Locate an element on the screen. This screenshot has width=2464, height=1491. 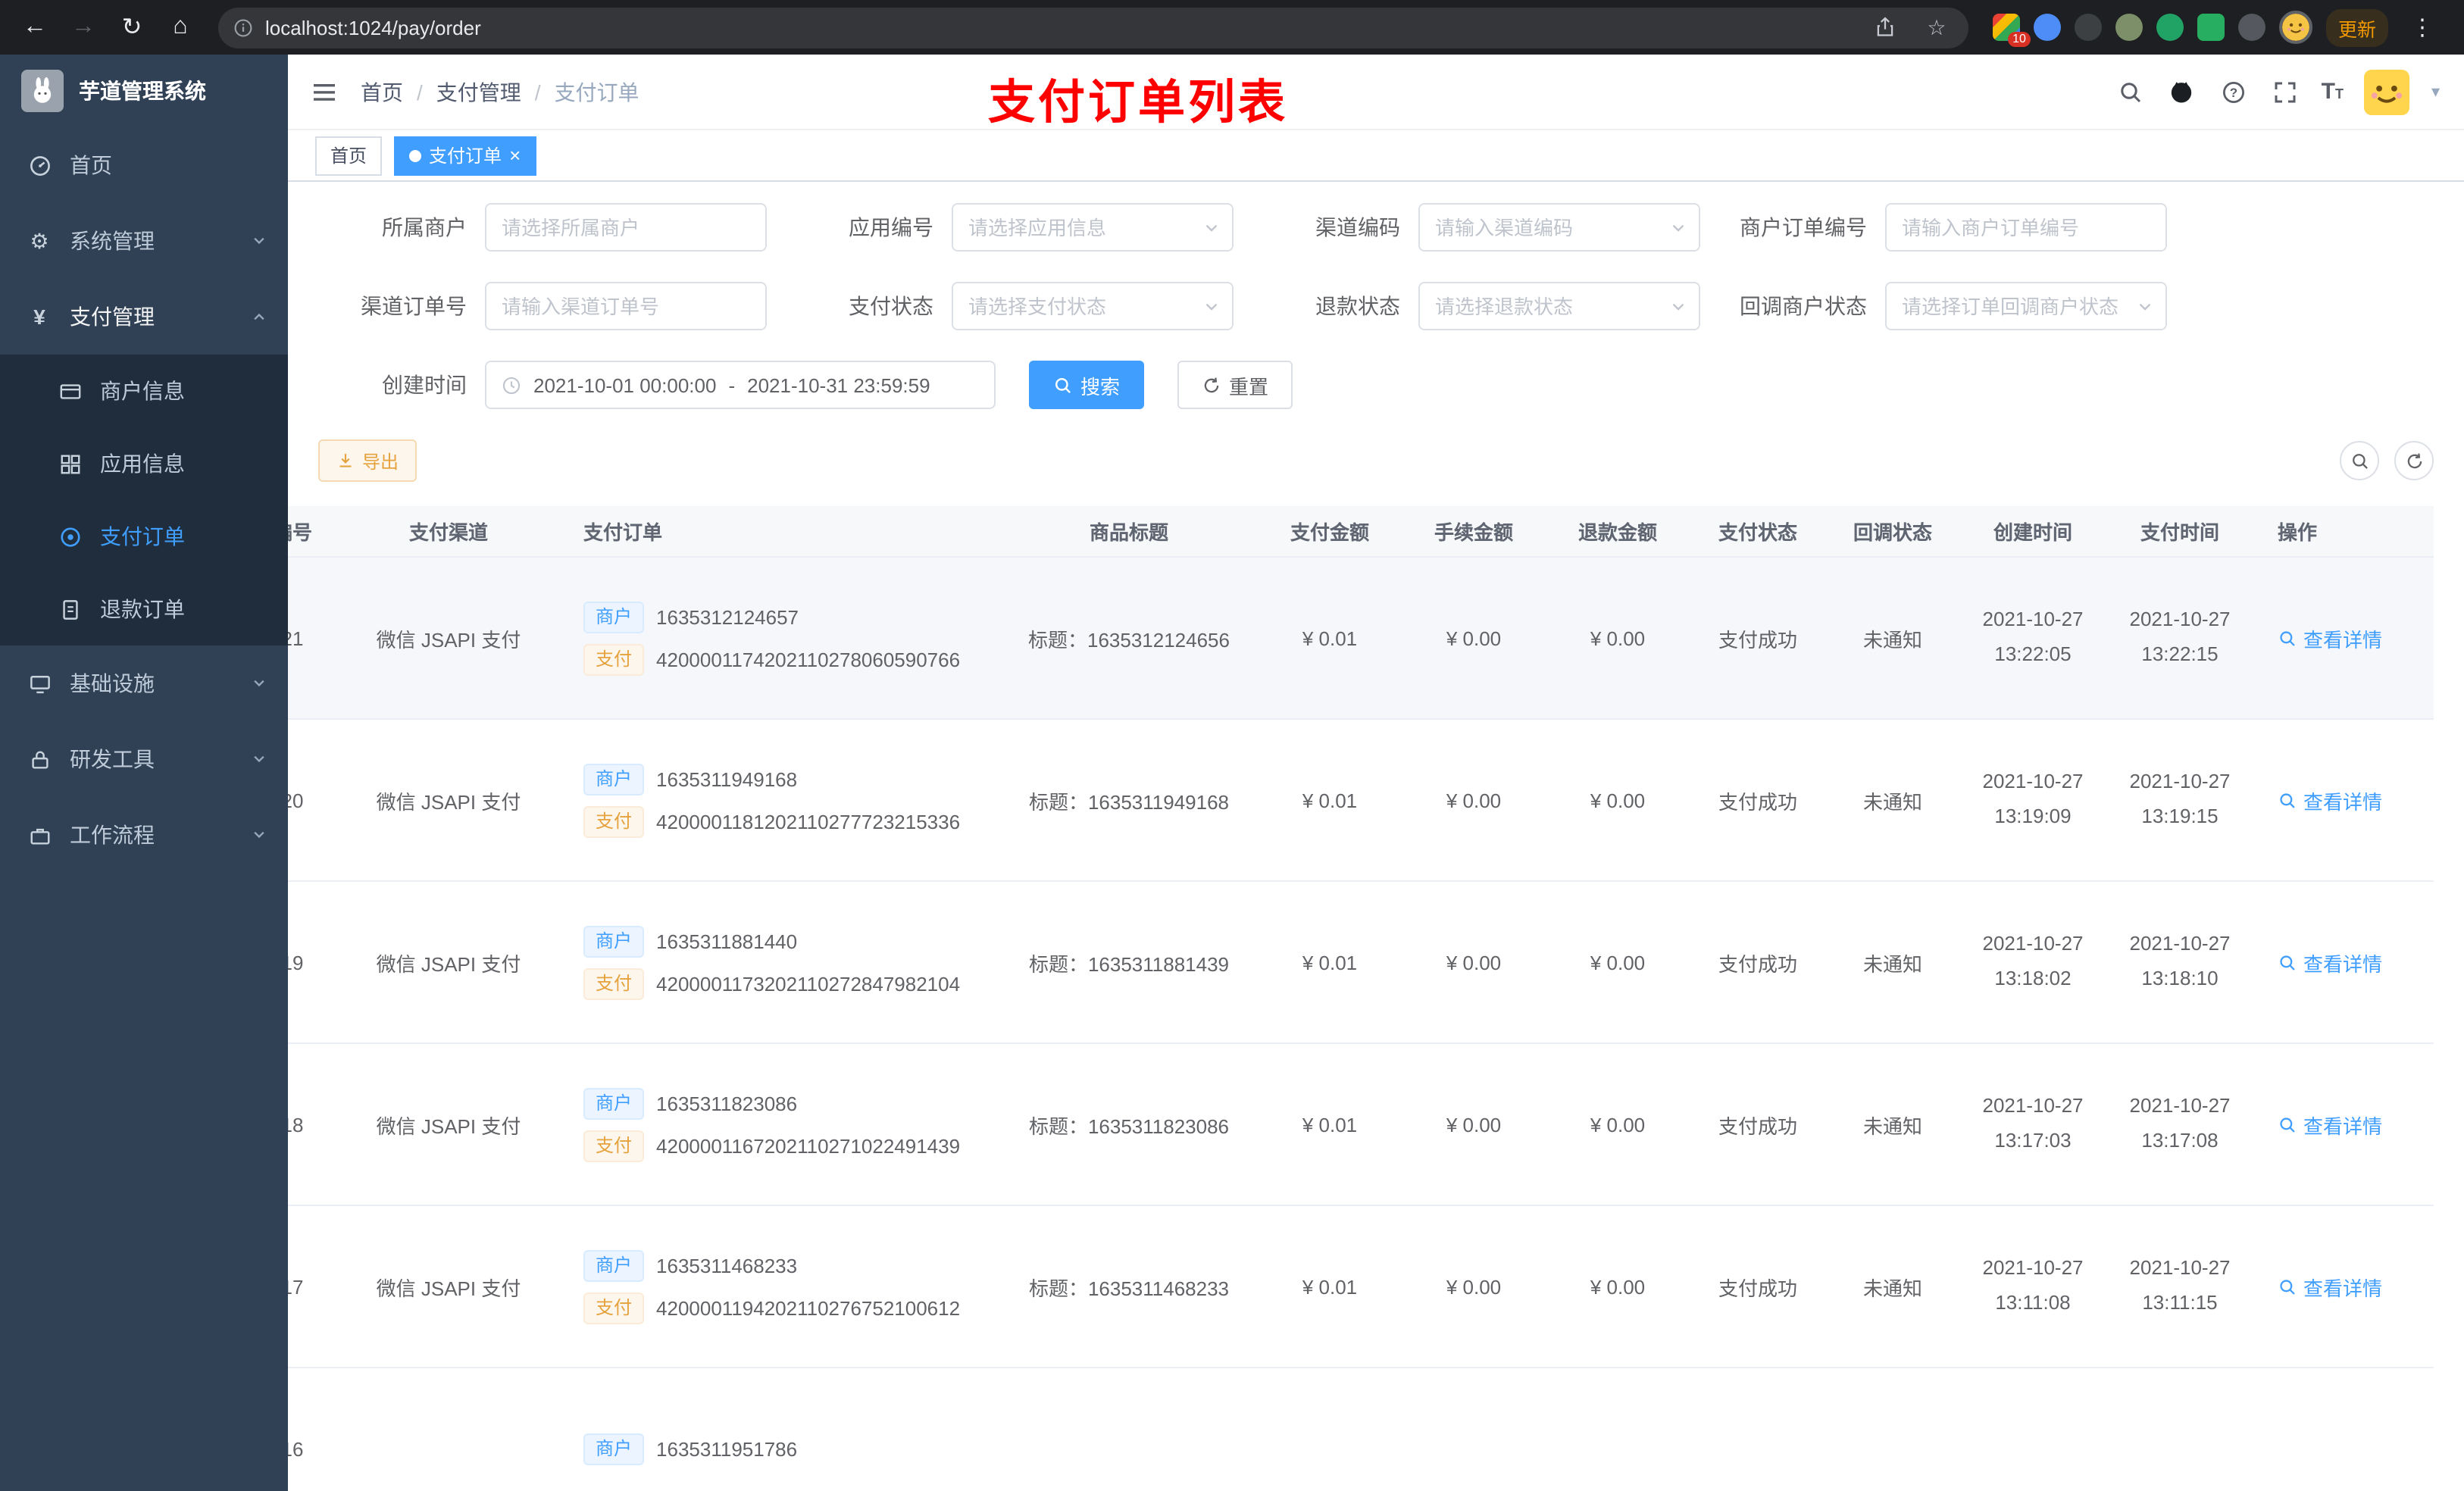
channel-order-no: 4200001173202110272847982104 is located at coordinates (808, 983).